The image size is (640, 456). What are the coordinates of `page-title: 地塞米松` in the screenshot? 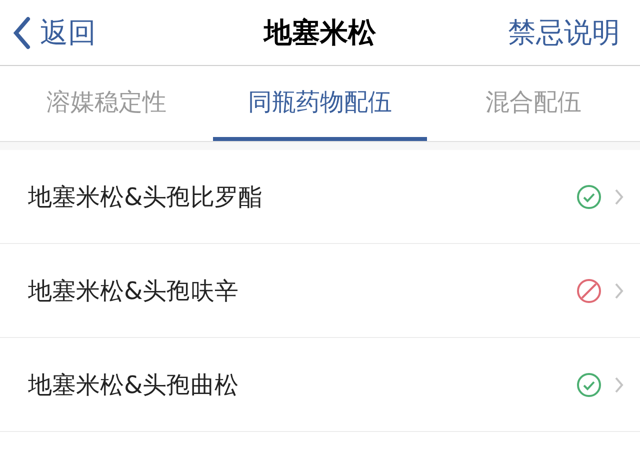 It's located at (320, 32).